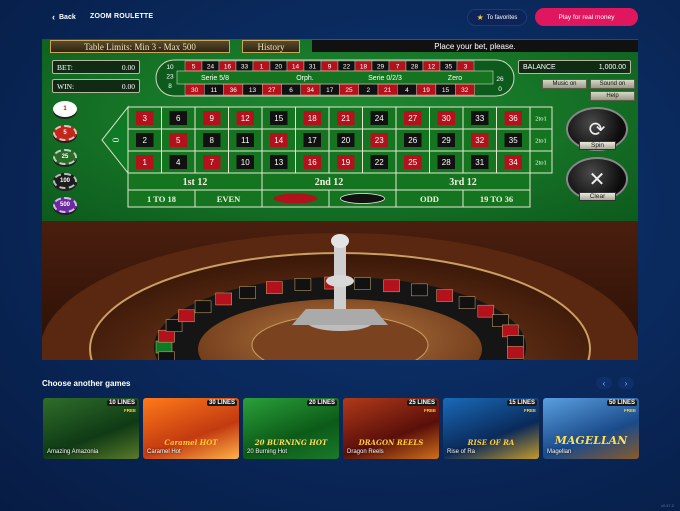 The width and height of the screenshot is (680, 511). Describe the element at coordinates (210, 66) in the screenshot. I see `race-number: 24` at that location.